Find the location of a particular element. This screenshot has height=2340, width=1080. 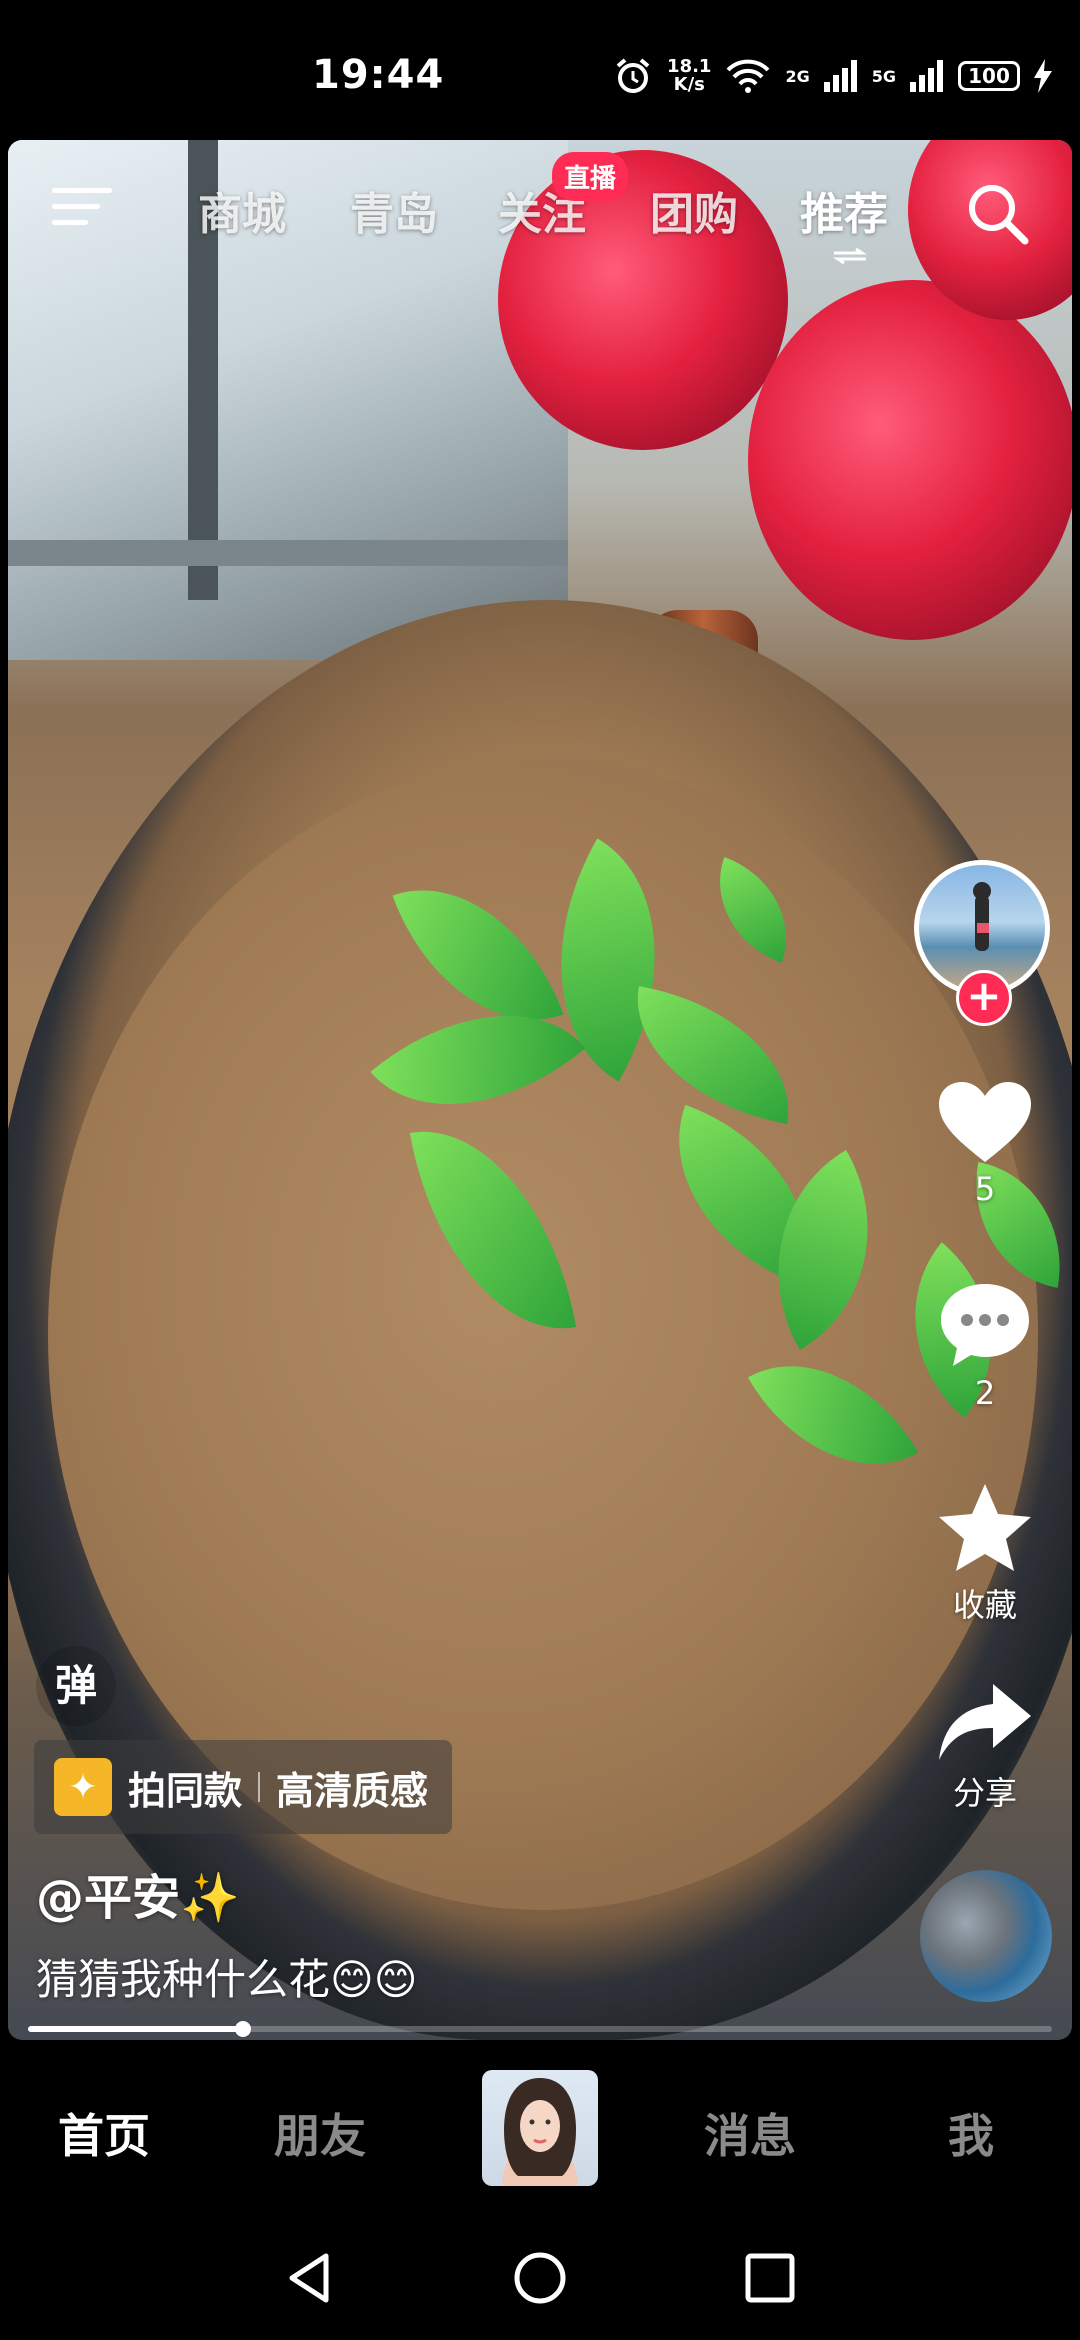

same-style-pill: ✦ 拍同款 高清质感 is located at coordinates (243, 1787).